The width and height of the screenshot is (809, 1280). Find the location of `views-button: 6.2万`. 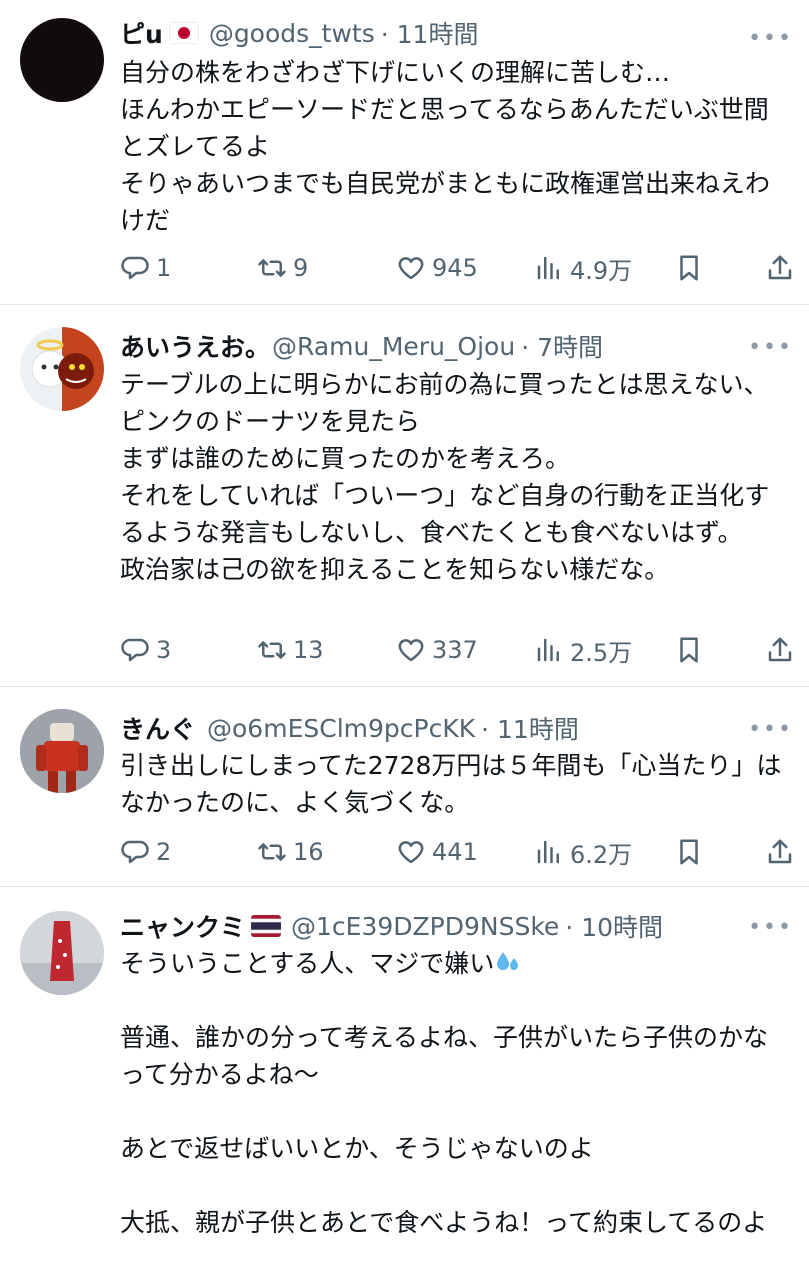

views-button: 6.2万 is located at coordinates (583, 852).